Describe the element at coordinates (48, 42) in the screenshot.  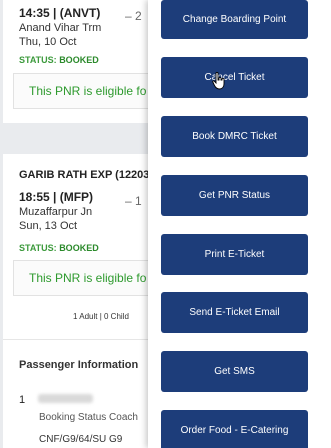
I see `departure-date: Thu, 10 Oct` at that location.